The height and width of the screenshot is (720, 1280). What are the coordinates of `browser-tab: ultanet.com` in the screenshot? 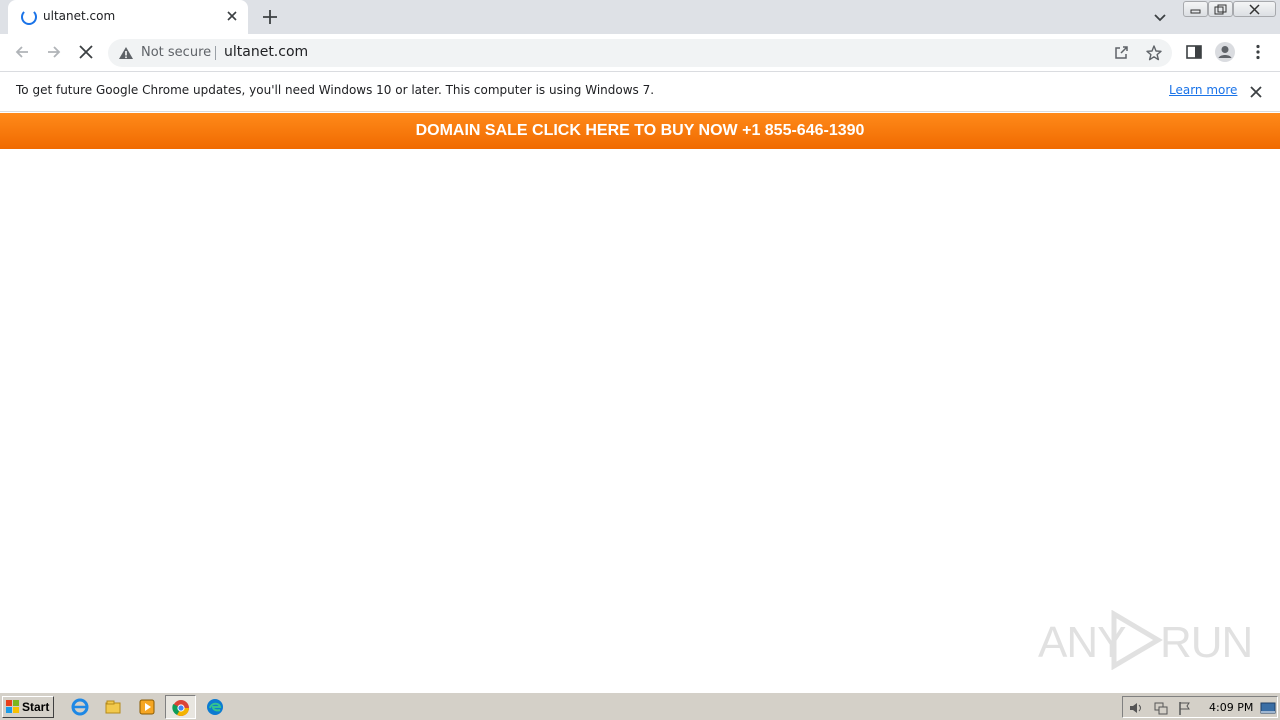 It's located at (128, 17).